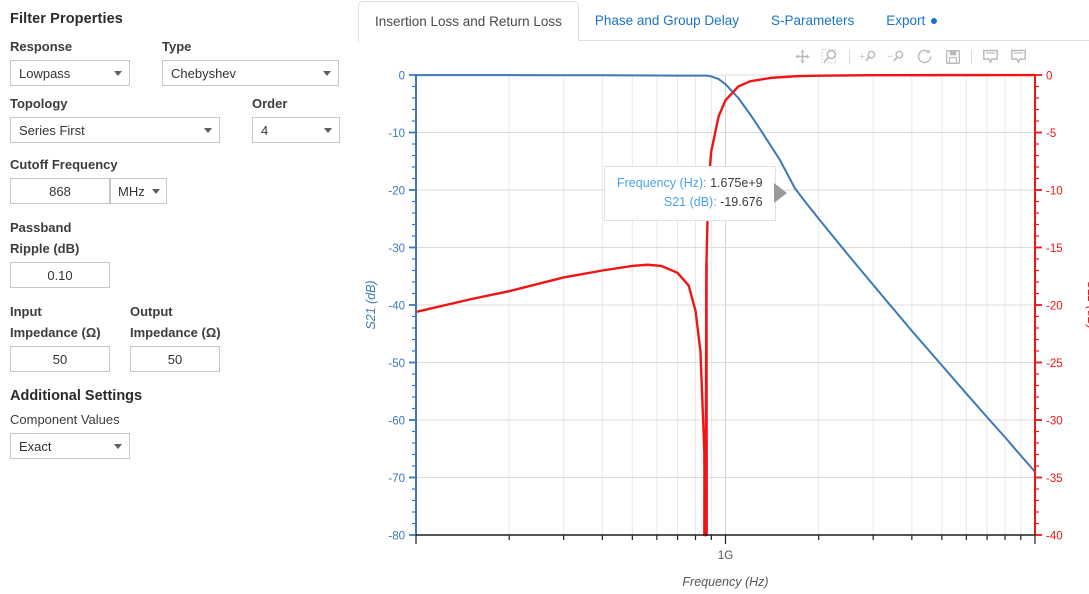 Image resolution: width=1089 pixels, height=594 pixels. What do you see at coordinates (296, 130) in the screenshot?
I see `order-select: 4` at bounding box center [296, 130].